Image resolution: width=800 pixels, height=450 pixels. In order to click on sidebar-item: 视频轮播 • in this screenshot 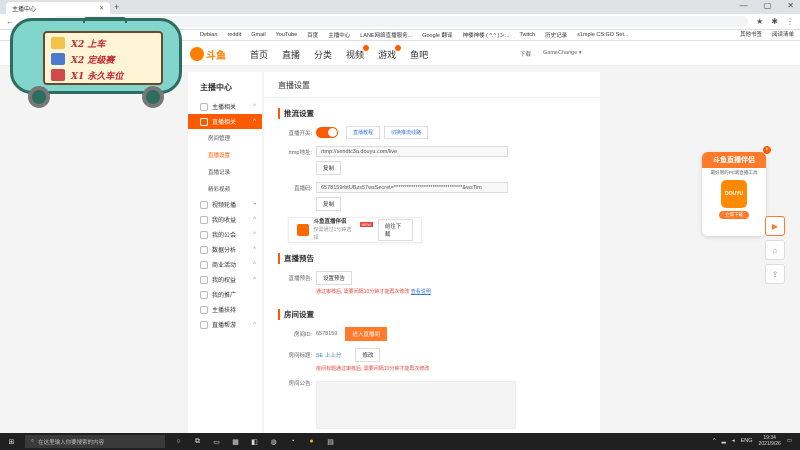, I will do `click(225, 204)`.